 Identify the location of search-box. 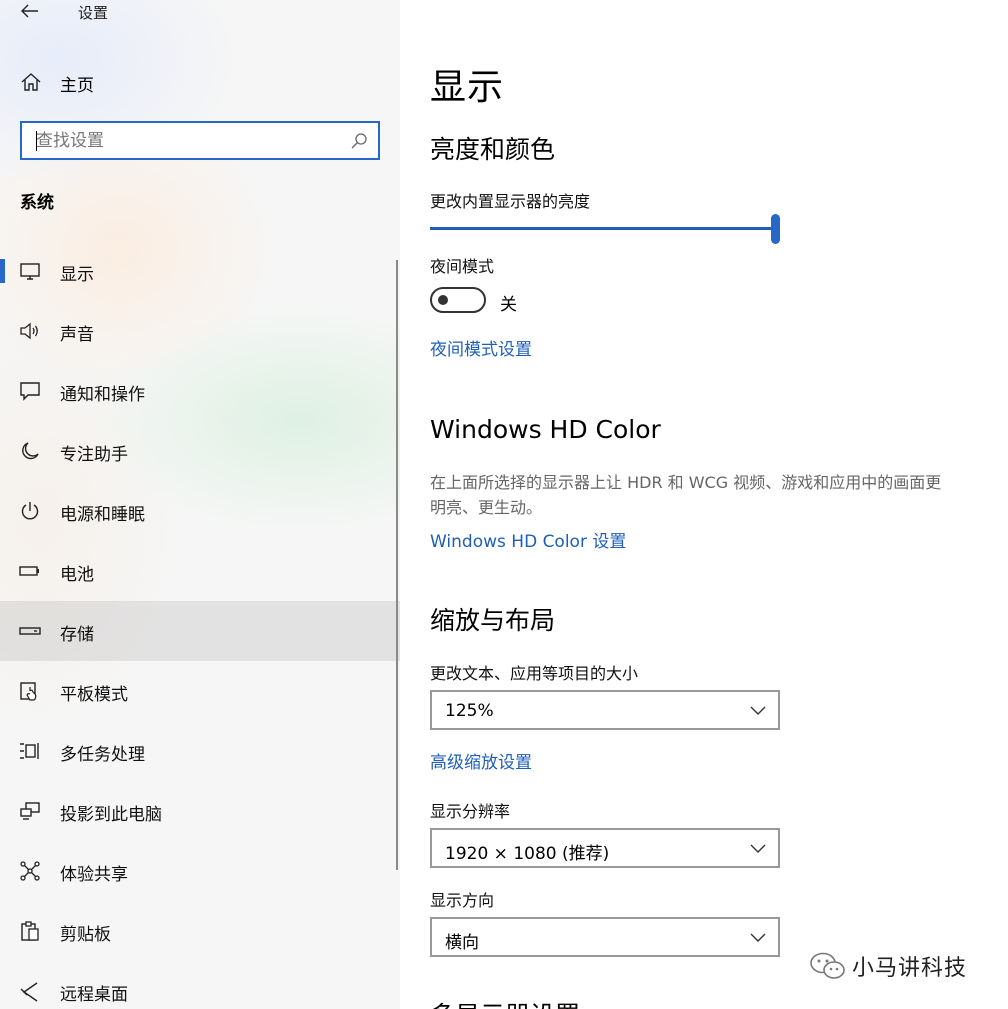
(200, 140).